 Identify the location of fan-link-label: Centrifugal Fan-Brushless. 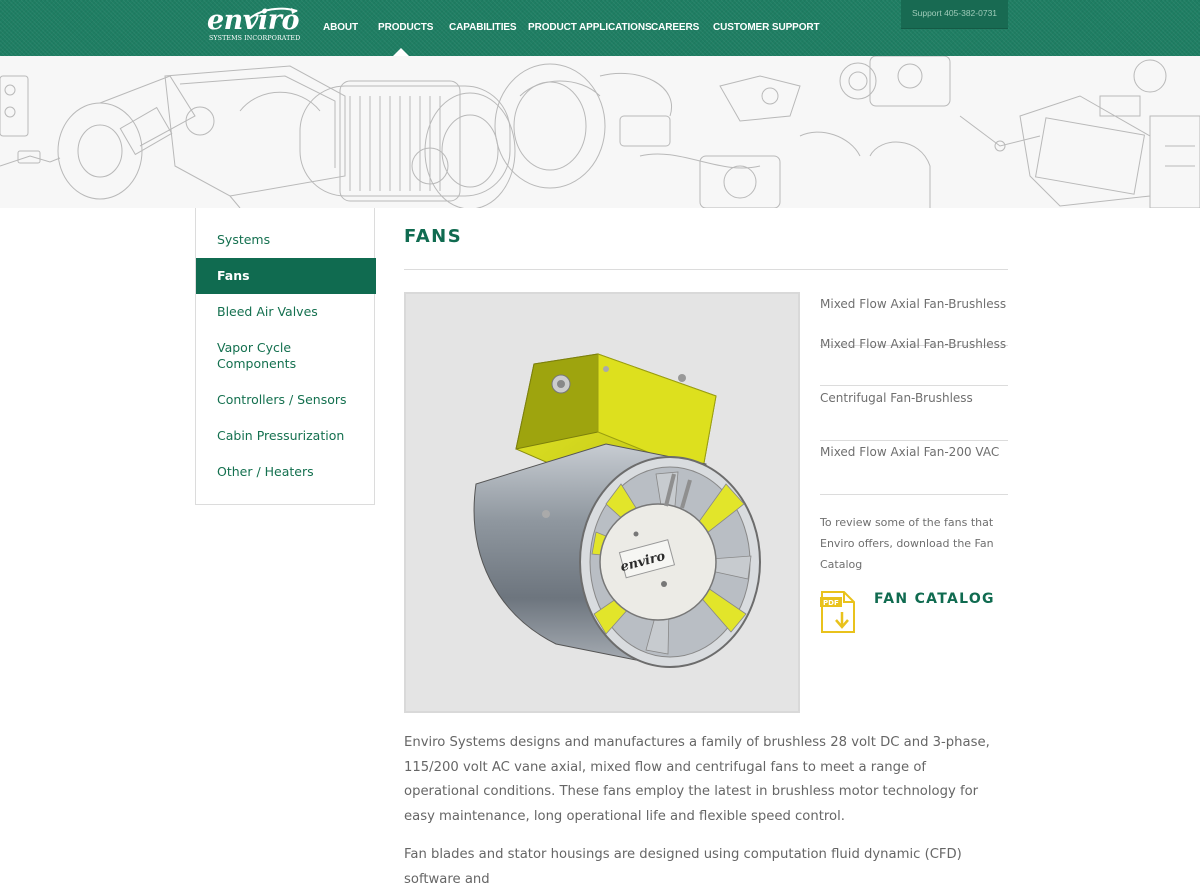
(896, 398).